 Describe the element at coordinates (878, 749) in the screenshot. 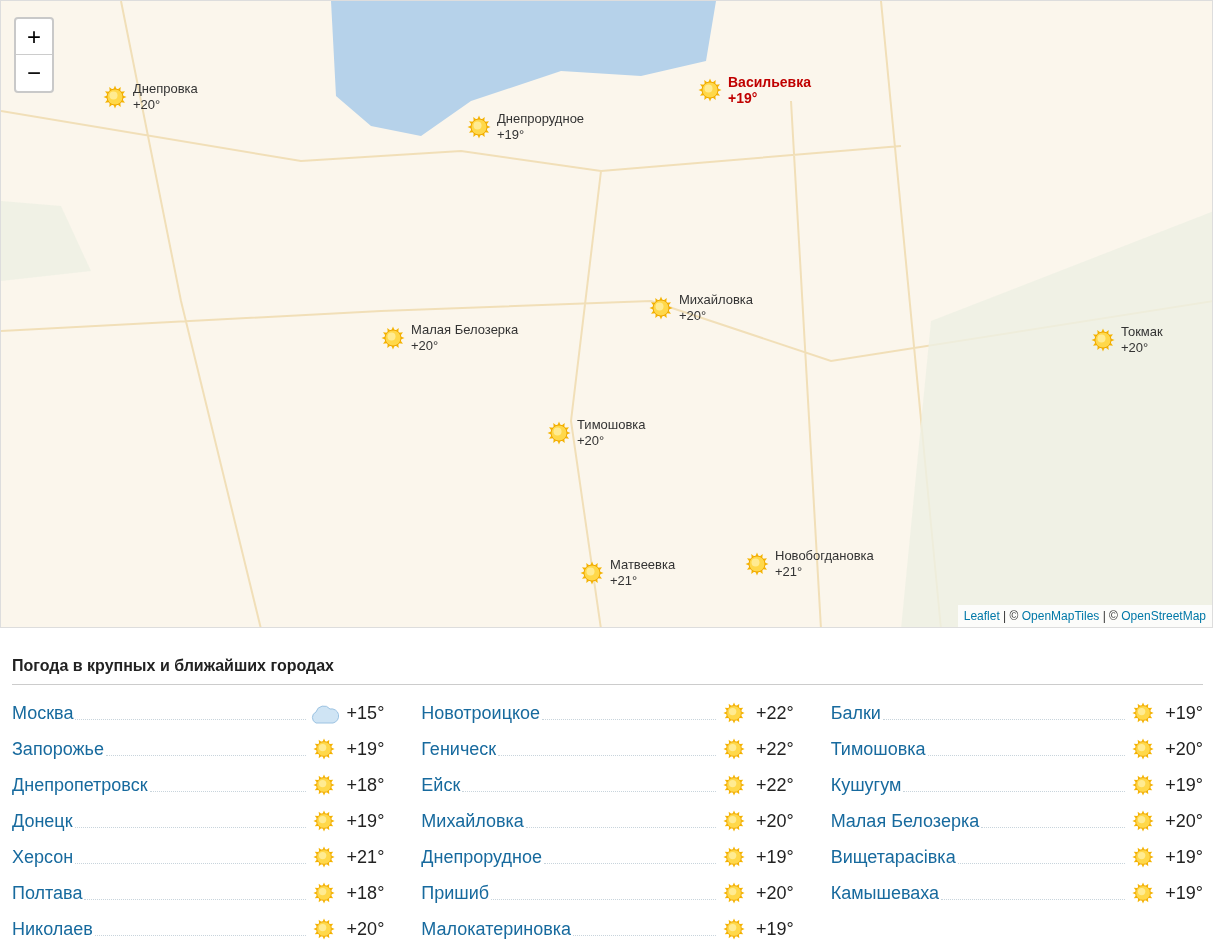

I see `city-link: Тимошовка` at that location.